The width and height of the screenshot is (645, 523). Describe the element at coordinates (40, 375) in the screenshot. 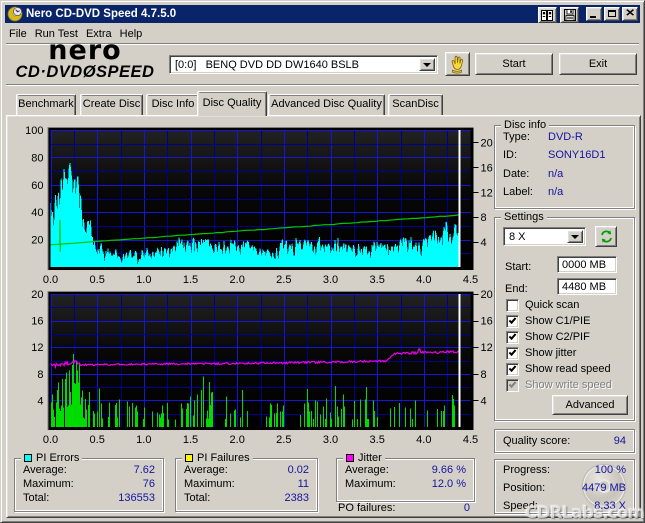

I see `svg-text: 8` at that location.